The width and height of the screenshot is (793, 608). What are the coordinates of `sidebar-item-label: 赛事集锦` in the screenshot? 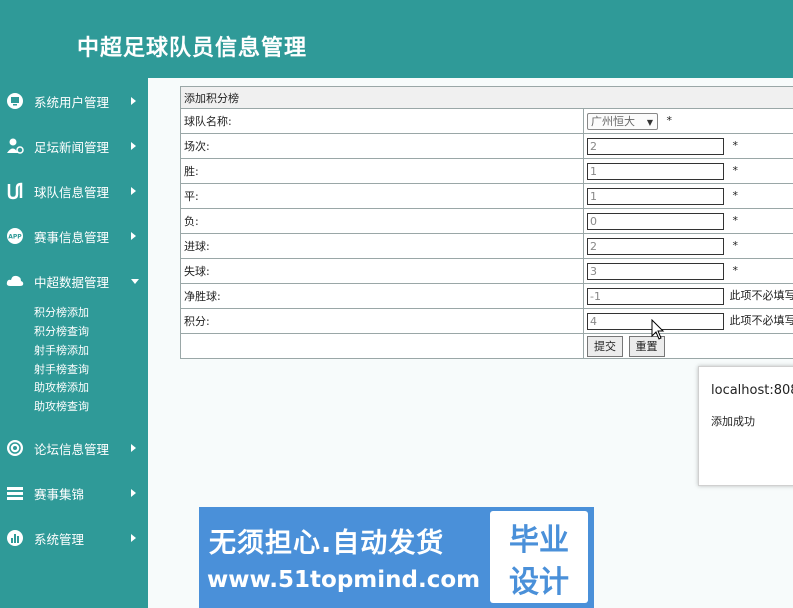 It's located at (59, 494).